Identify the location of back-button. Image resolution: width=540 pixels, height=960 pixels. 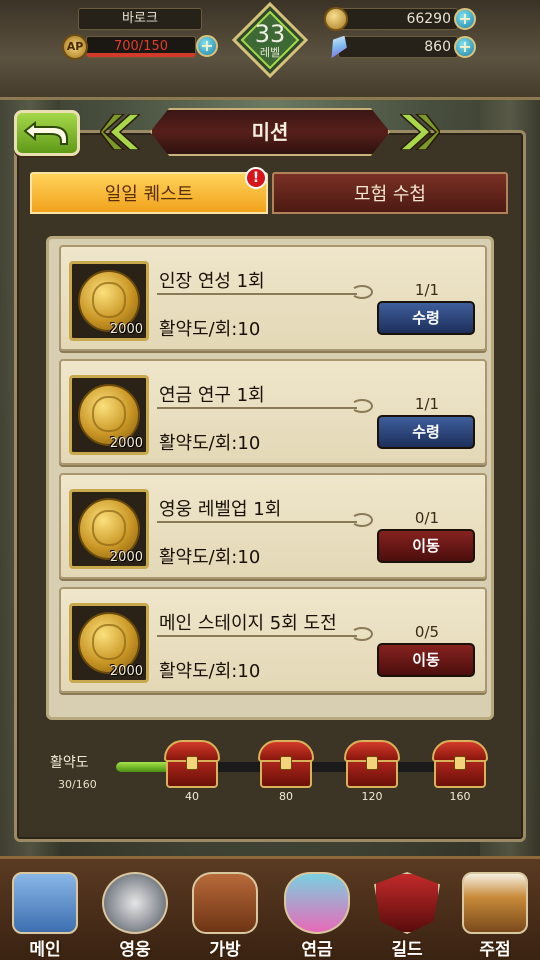
(47, 133).